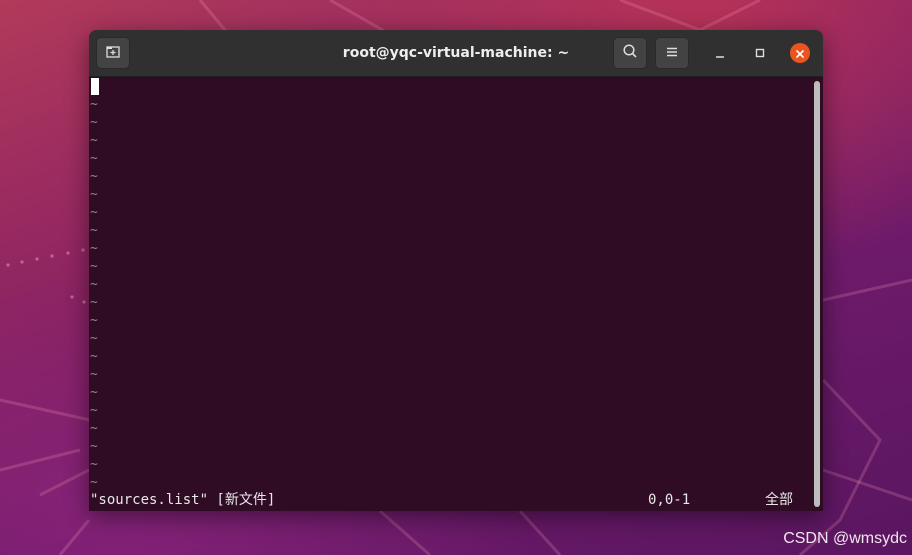 Image resolution: width=912 pixels, height=555 pixels. I want to click on terminal-scrollbar, so click(817, 294).